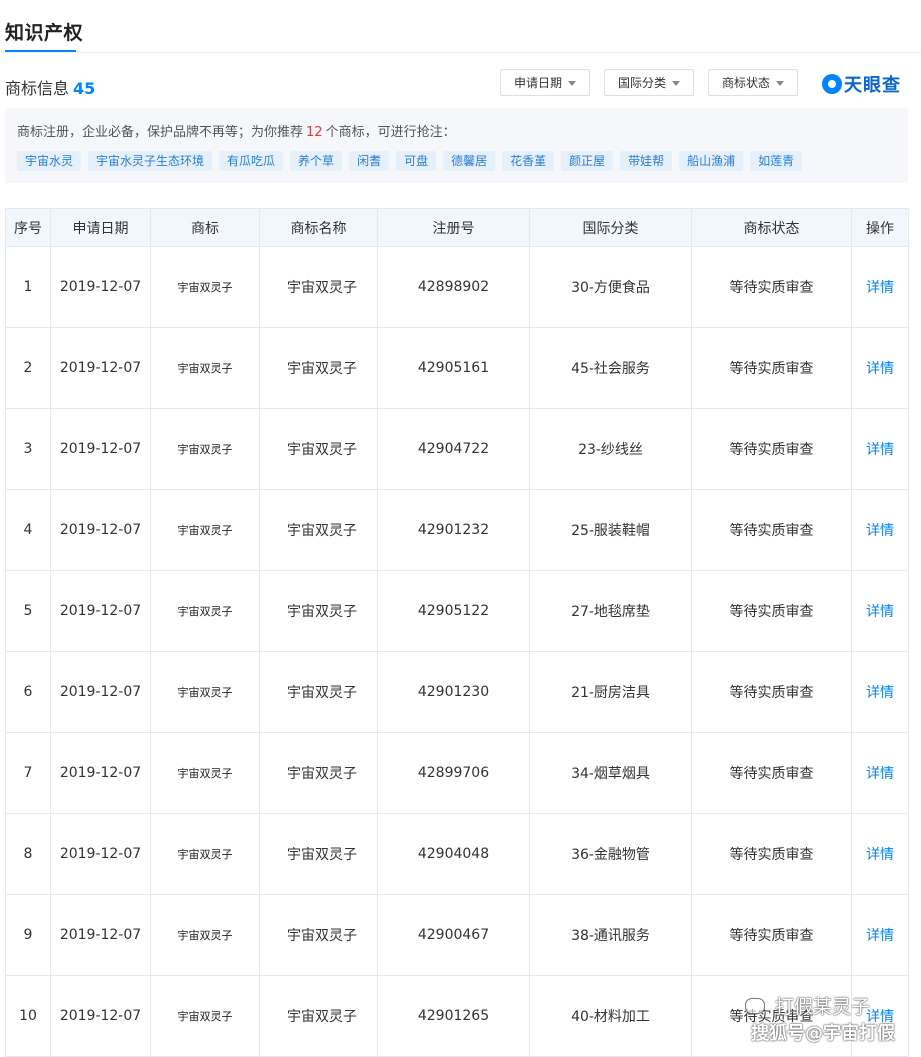  Describe the element at coordinates (755, 1006) in the screenshot. I see `chat-bubble-icon` at that location.